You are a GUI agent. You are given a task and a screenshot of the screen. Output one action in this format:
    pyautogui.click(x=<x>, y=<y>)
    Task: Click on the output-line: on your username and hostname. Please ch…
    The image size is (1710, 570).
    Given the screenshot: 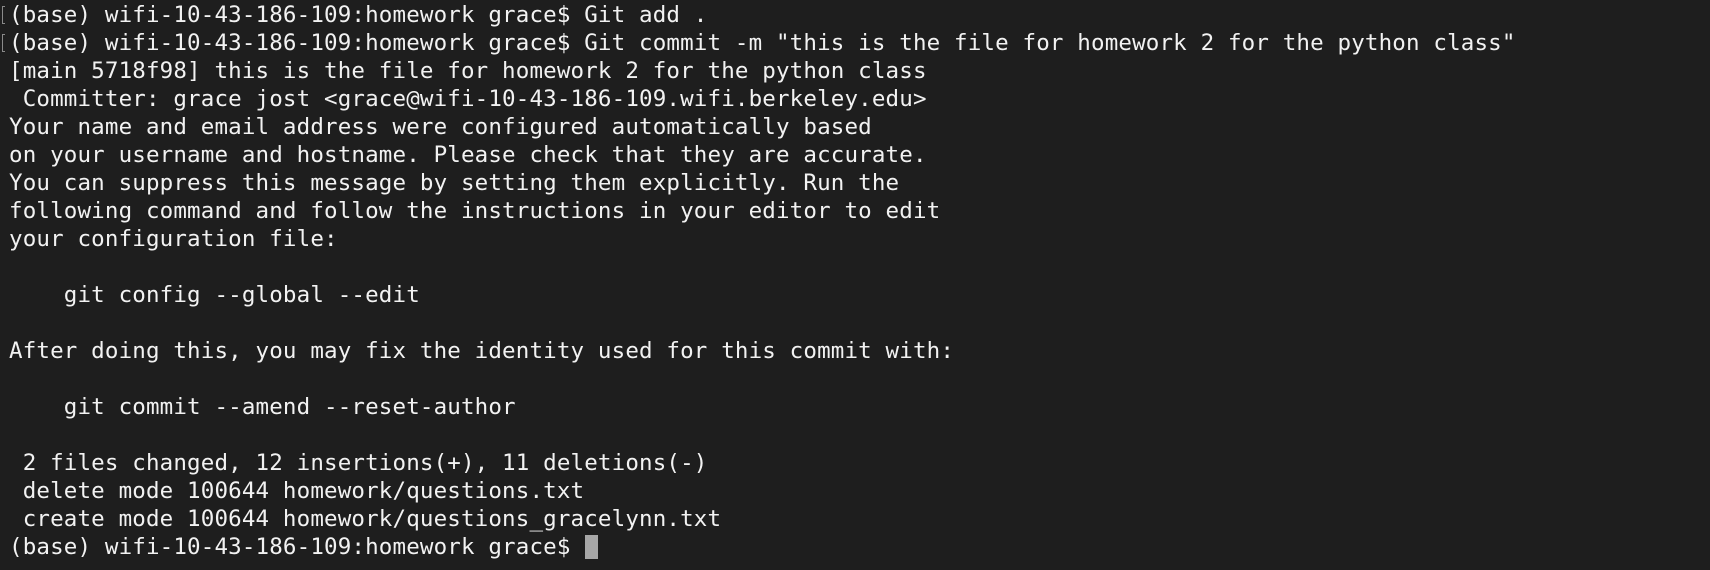 What is the action you would take?
    pyautogui.click(x=468, y=155)
    